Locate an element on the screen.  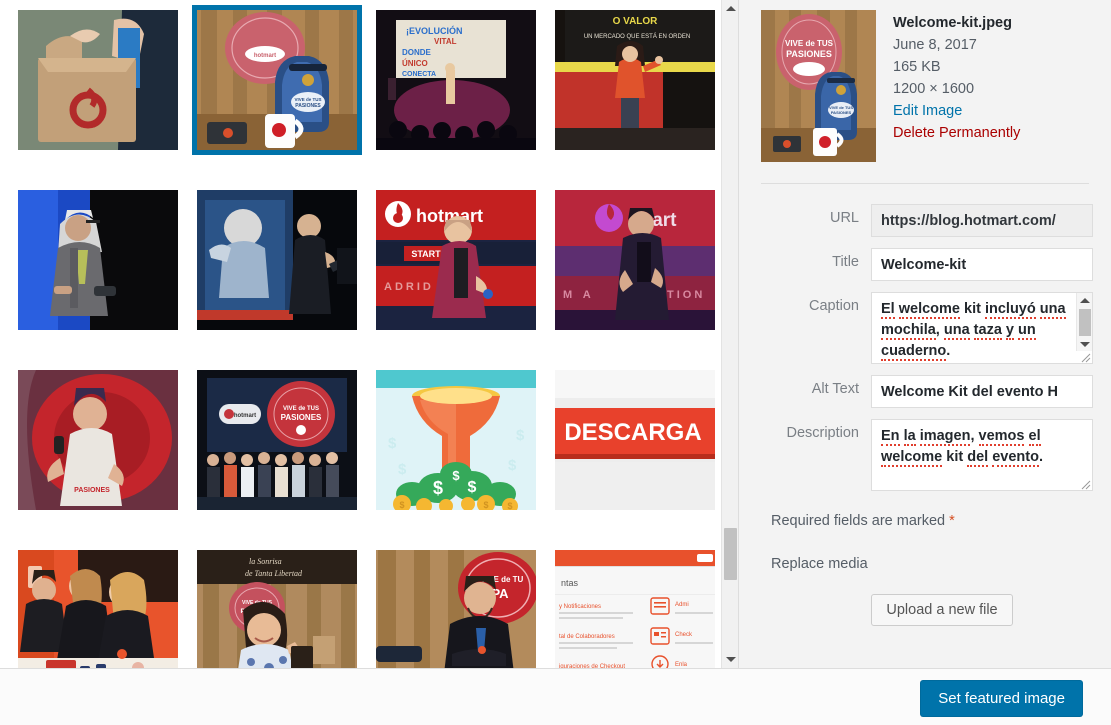
svg-text: ntas is located at coordinates (570, 583).